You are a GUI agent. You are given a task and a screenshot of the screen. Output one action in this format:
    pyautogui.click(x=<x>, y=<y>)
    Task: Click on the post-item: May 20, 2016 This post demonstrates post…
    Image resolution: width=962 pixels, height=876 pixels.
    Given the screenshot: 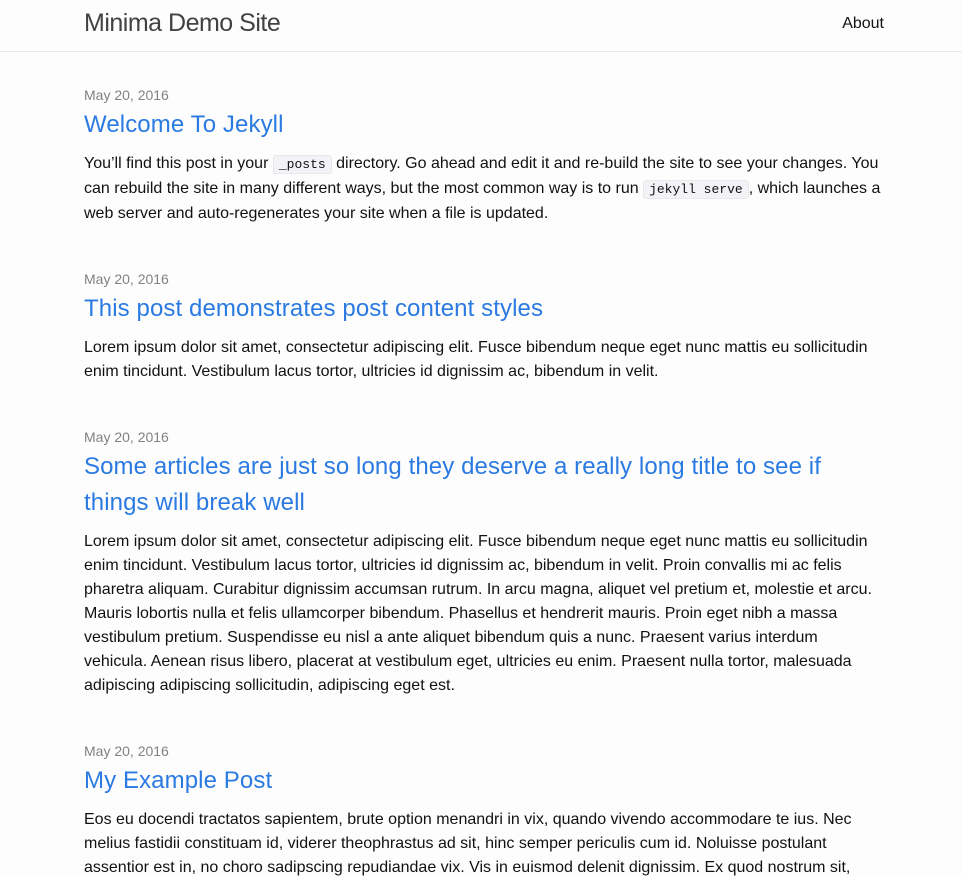 What is the action you would take?
    pyautogui.click(x=484, y=326)
    